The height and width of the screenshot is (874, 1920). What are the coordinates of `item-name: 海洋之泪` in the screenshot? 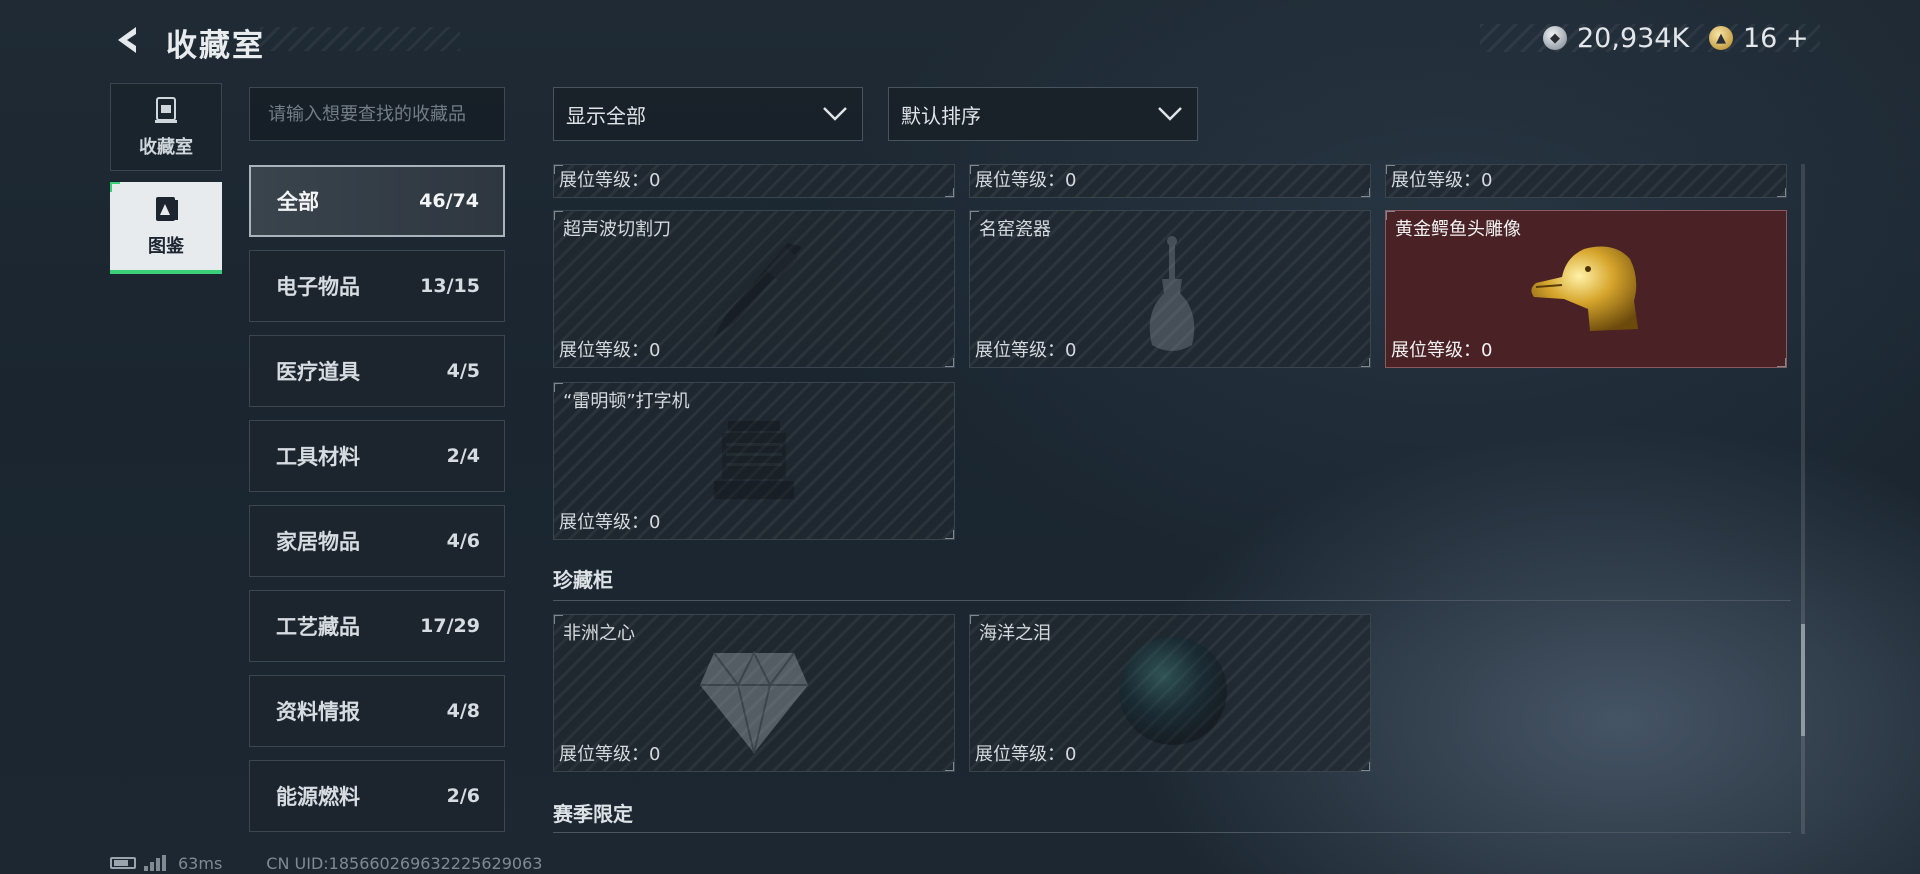 It's located at (1015, 633).